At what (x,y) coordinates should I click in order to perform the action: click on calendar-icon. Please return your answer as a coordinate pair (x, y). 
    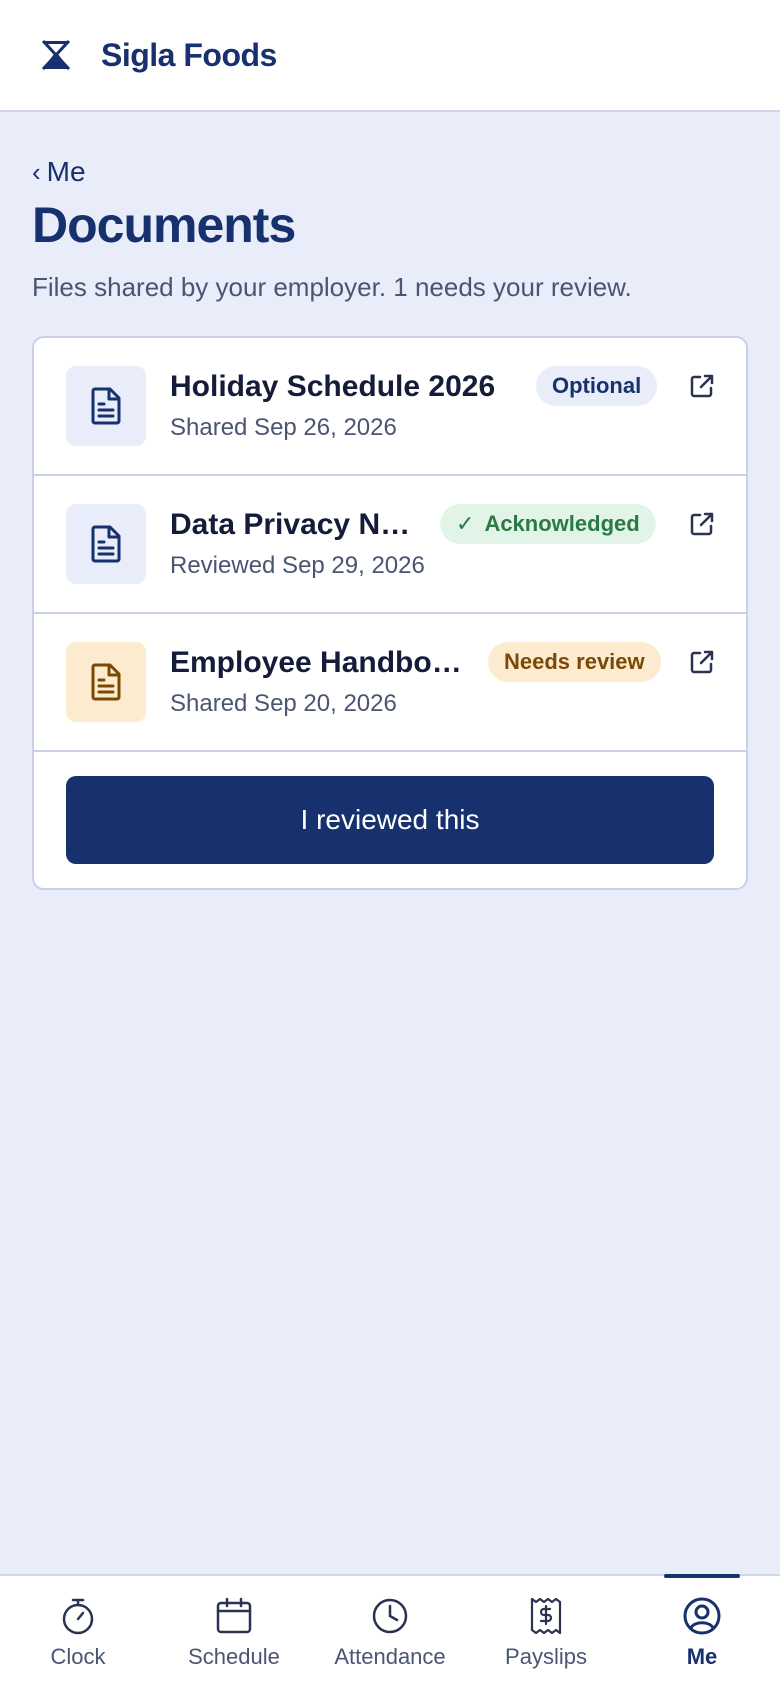
    Looking at the image, I should click on (234, 1615).